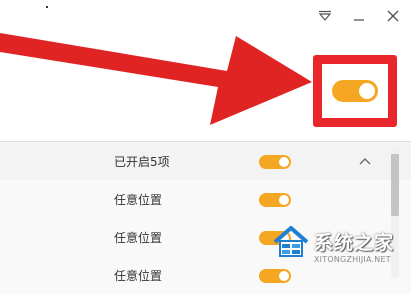  I want to click on item-toggle-switch, so click(275, 200).